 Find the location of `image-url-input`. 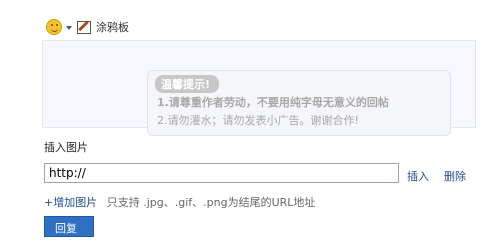

image-url-input is located at coordinates (221, 173).